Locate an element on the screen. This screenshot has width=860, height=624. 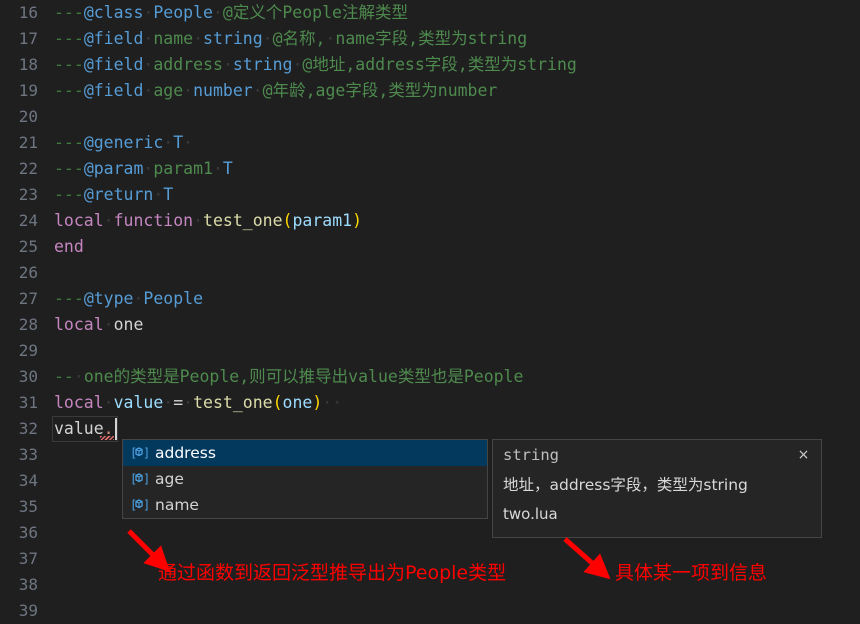
code-line: 31 local·value·=·test_one(one)·· is located at coordinates (430, 403).